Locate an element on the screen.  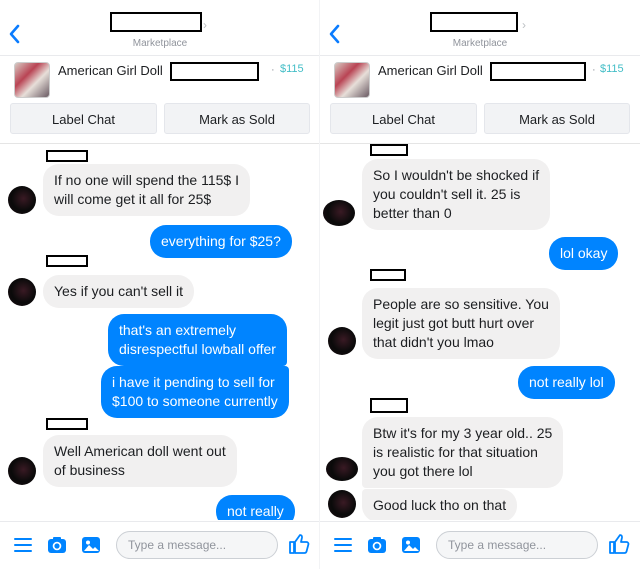
message-bubble-outgoing: not really is located at coordinates (255, 507).